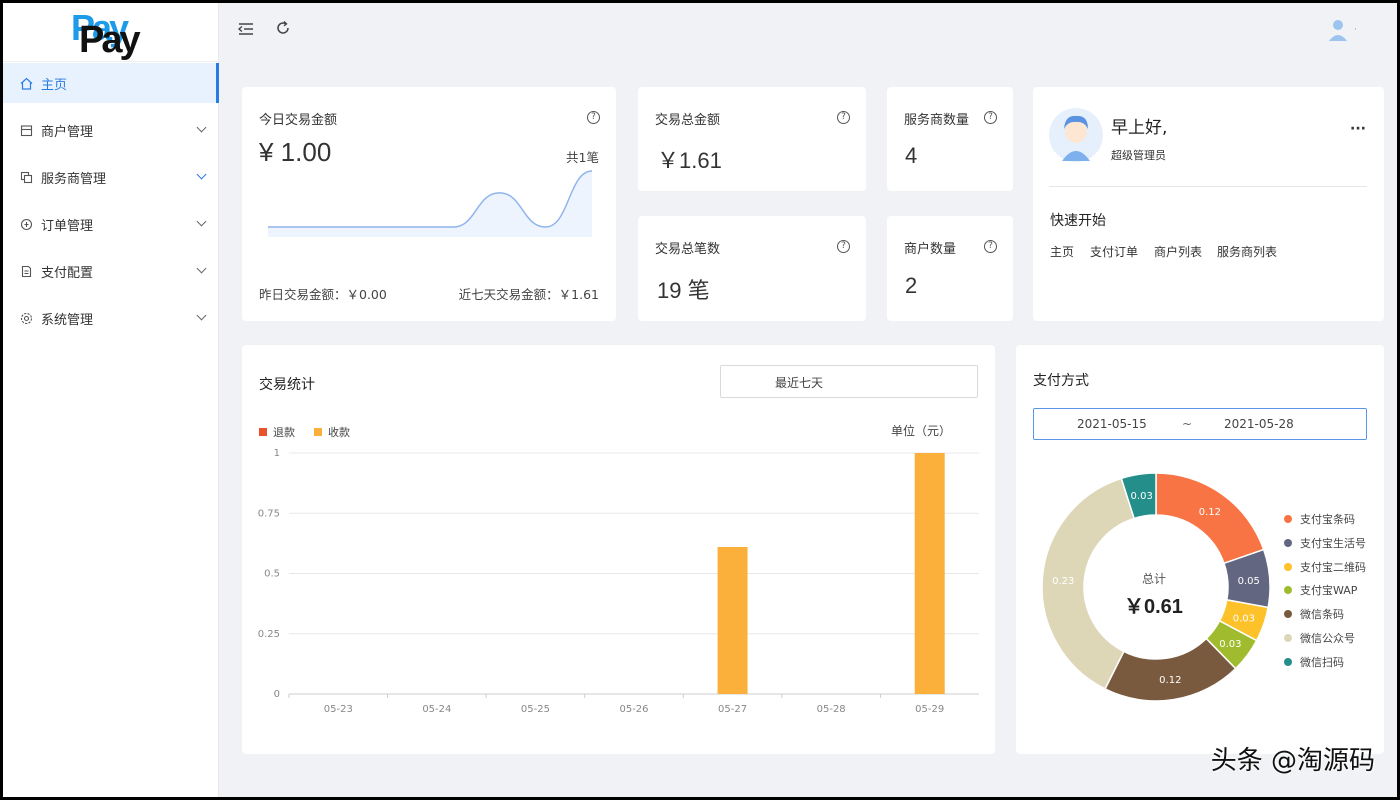 The width and height of the screenshot is (1400, 800). What do you see at coordinates (1114, 251) in the screenshot?
I see `quick-link-pay-orders: 支付订单` at bounding box center [1114, 251].